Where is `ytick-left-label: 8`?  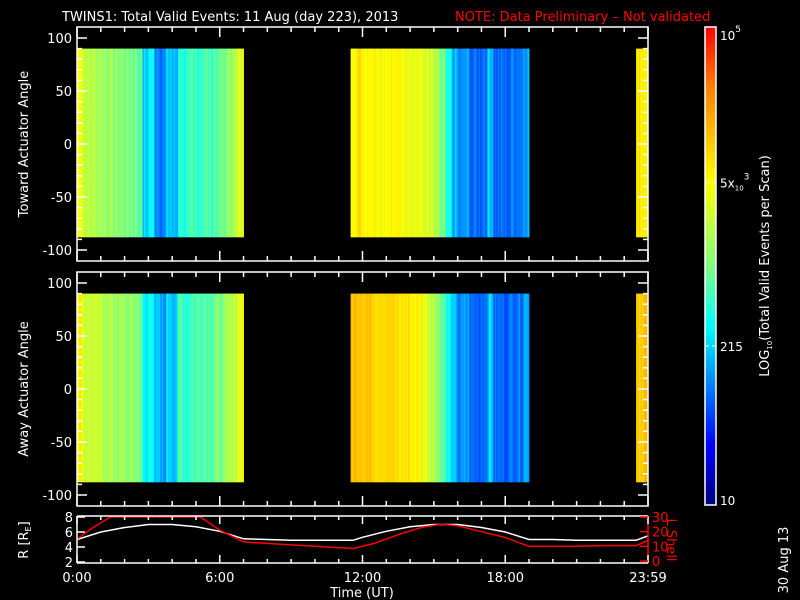
ytick-left-label: 8 is located at coordinates (69, 518).